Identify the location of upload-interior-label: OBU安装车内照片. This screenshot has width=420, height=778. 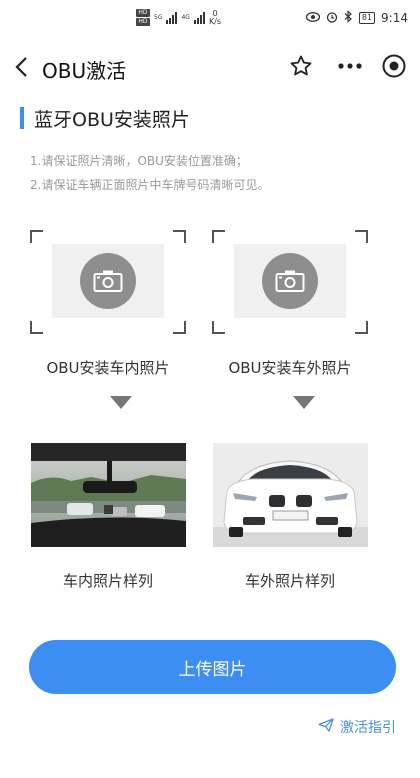
(108, 368).